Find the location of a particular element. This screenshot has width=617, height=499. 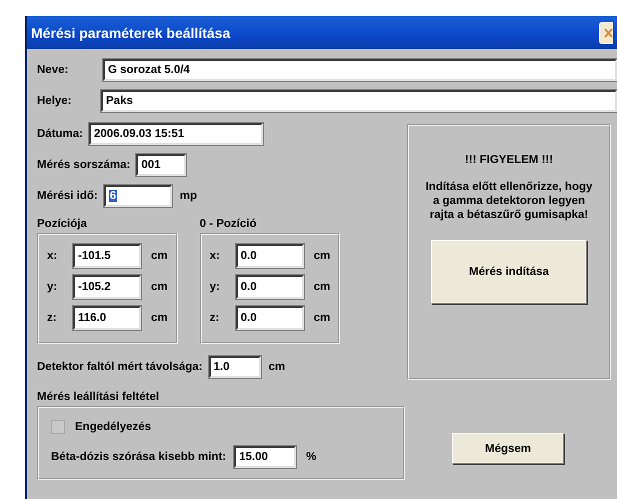

coordinate-field: -101.5 is located at coordinates (107, 256).